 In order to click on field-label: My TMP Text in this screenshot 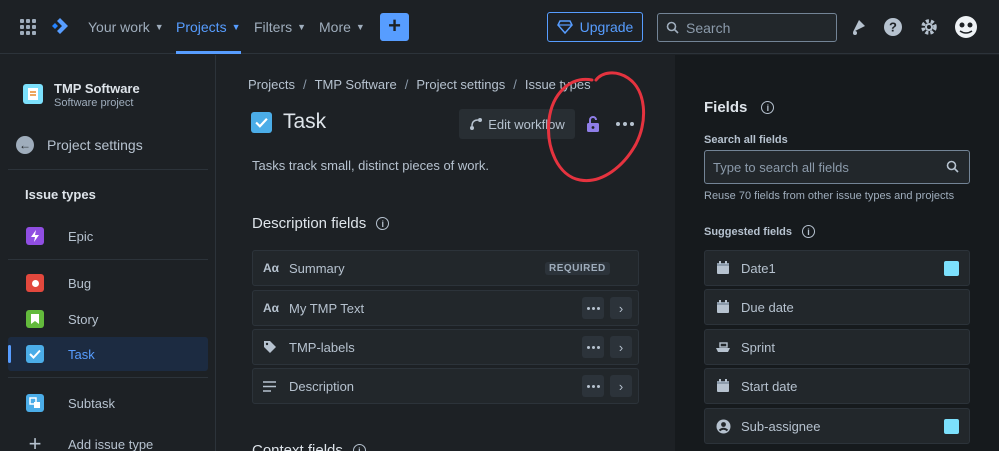, I will do `click(327, 308)`.